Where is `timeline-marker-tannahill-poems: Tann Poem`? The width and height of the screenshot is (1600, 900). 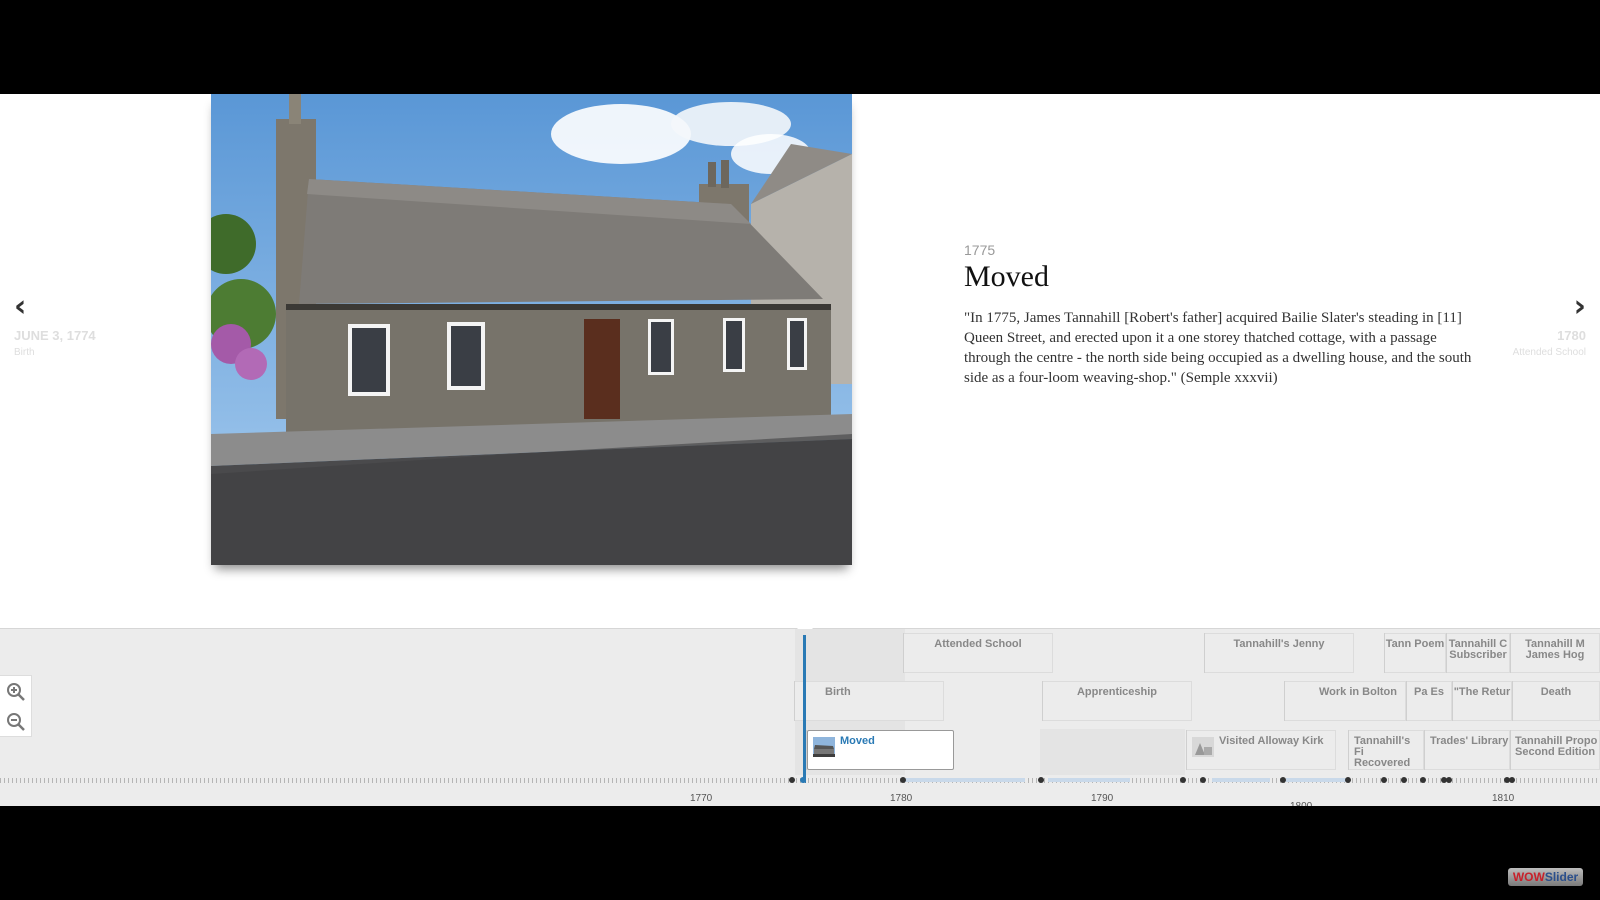
timeline-marker-tannahill-poems: Tann Poem is located at coordinates (1415, 653).